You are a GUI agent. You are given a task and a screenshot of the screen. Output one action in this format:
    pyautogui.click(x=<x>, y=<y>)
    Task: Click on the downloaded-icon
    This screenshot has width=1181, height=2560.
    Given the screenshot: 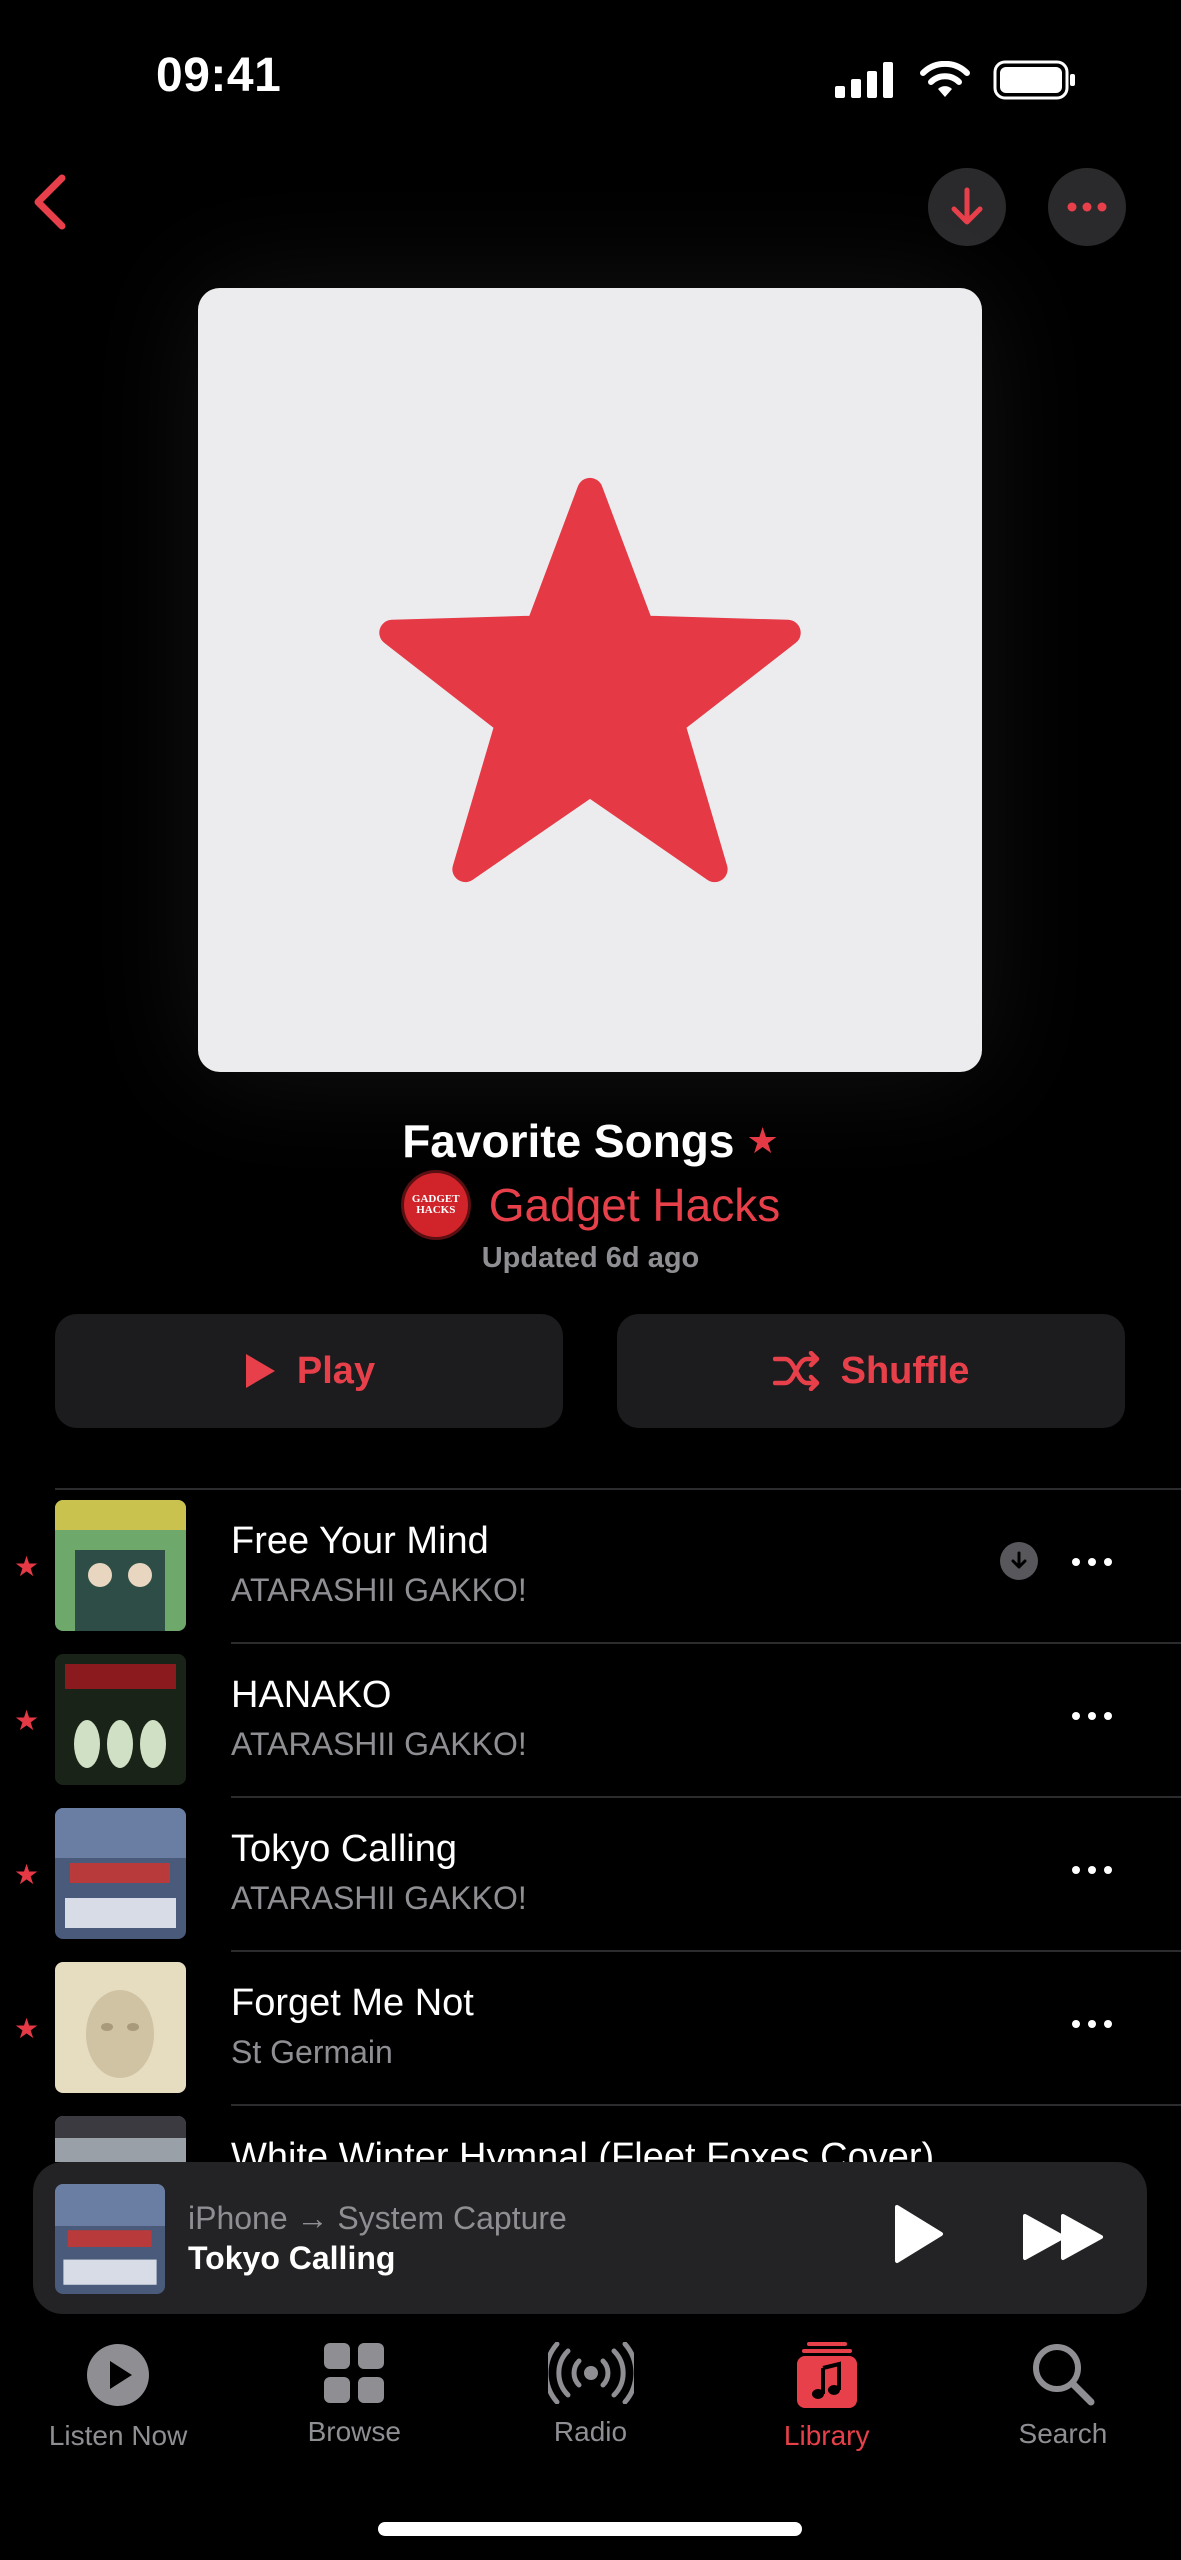 What is the action you would take?
    pyautogui.click(x=1019, y=1561)
    